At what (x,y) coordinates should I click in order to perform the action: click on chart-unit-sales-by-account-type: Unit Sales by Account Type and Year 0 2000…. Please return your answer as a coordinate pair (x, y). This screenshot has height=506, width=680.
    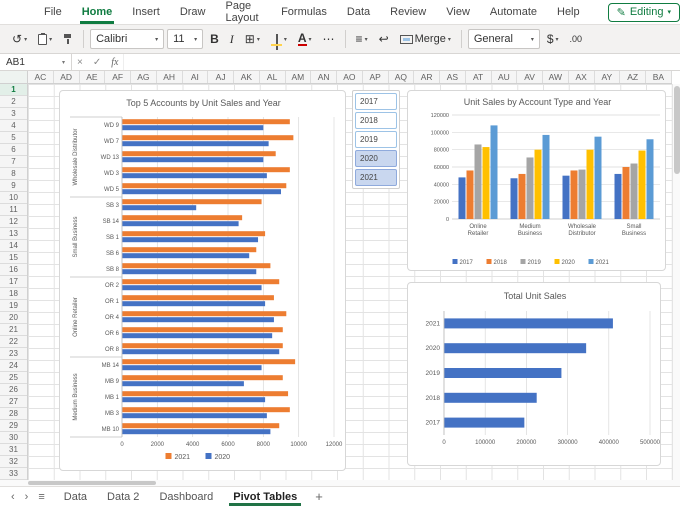
    Looking at the image, I should click on (536, 180).